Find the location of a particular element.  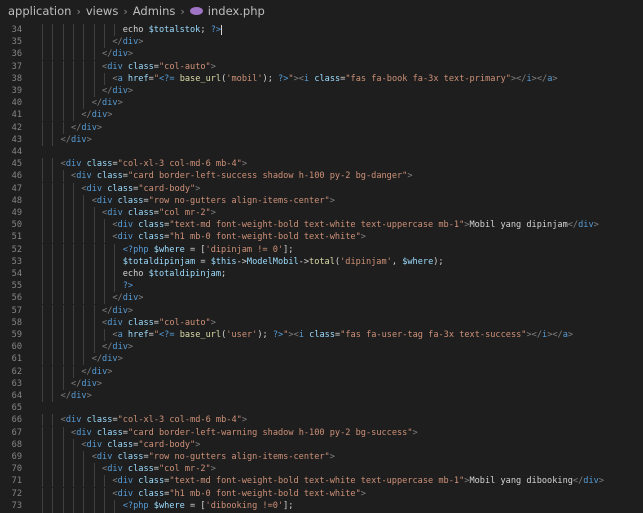

line-number: 63 is located at coordinates (16, 383).